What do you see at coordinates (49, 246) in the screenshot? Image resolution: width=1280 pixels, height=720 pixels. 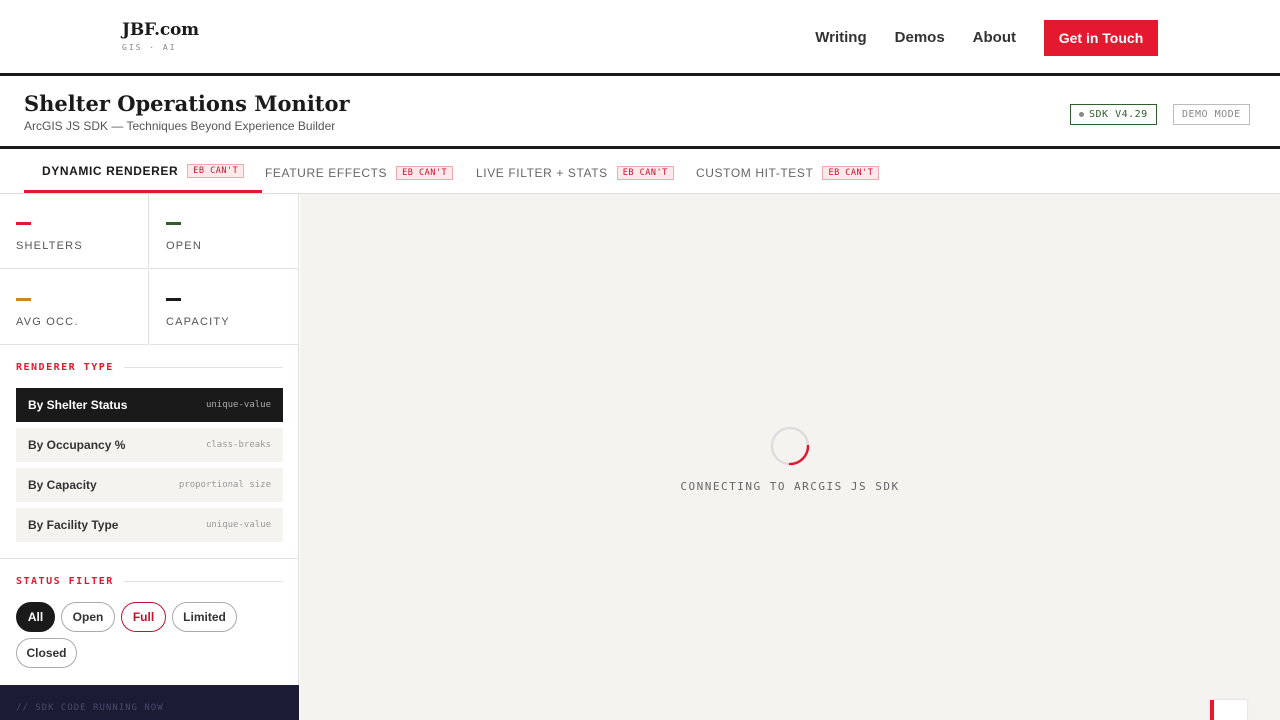 I see `stat-label: SHELTERS` at bounding box center [49, 246].